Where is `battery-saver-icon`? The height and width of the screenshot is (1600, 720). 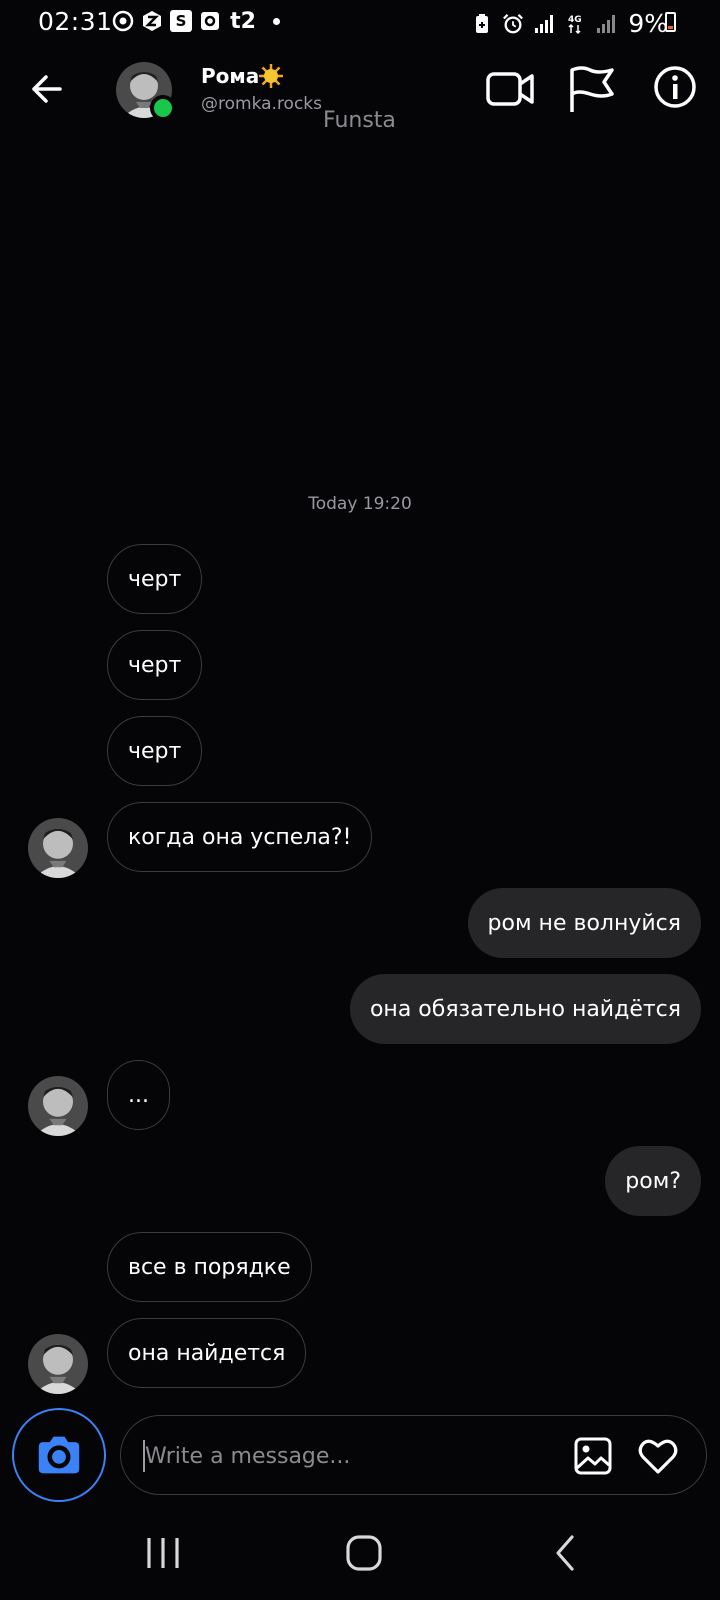
battery-saver-icon is located at coordinates (482, 24).